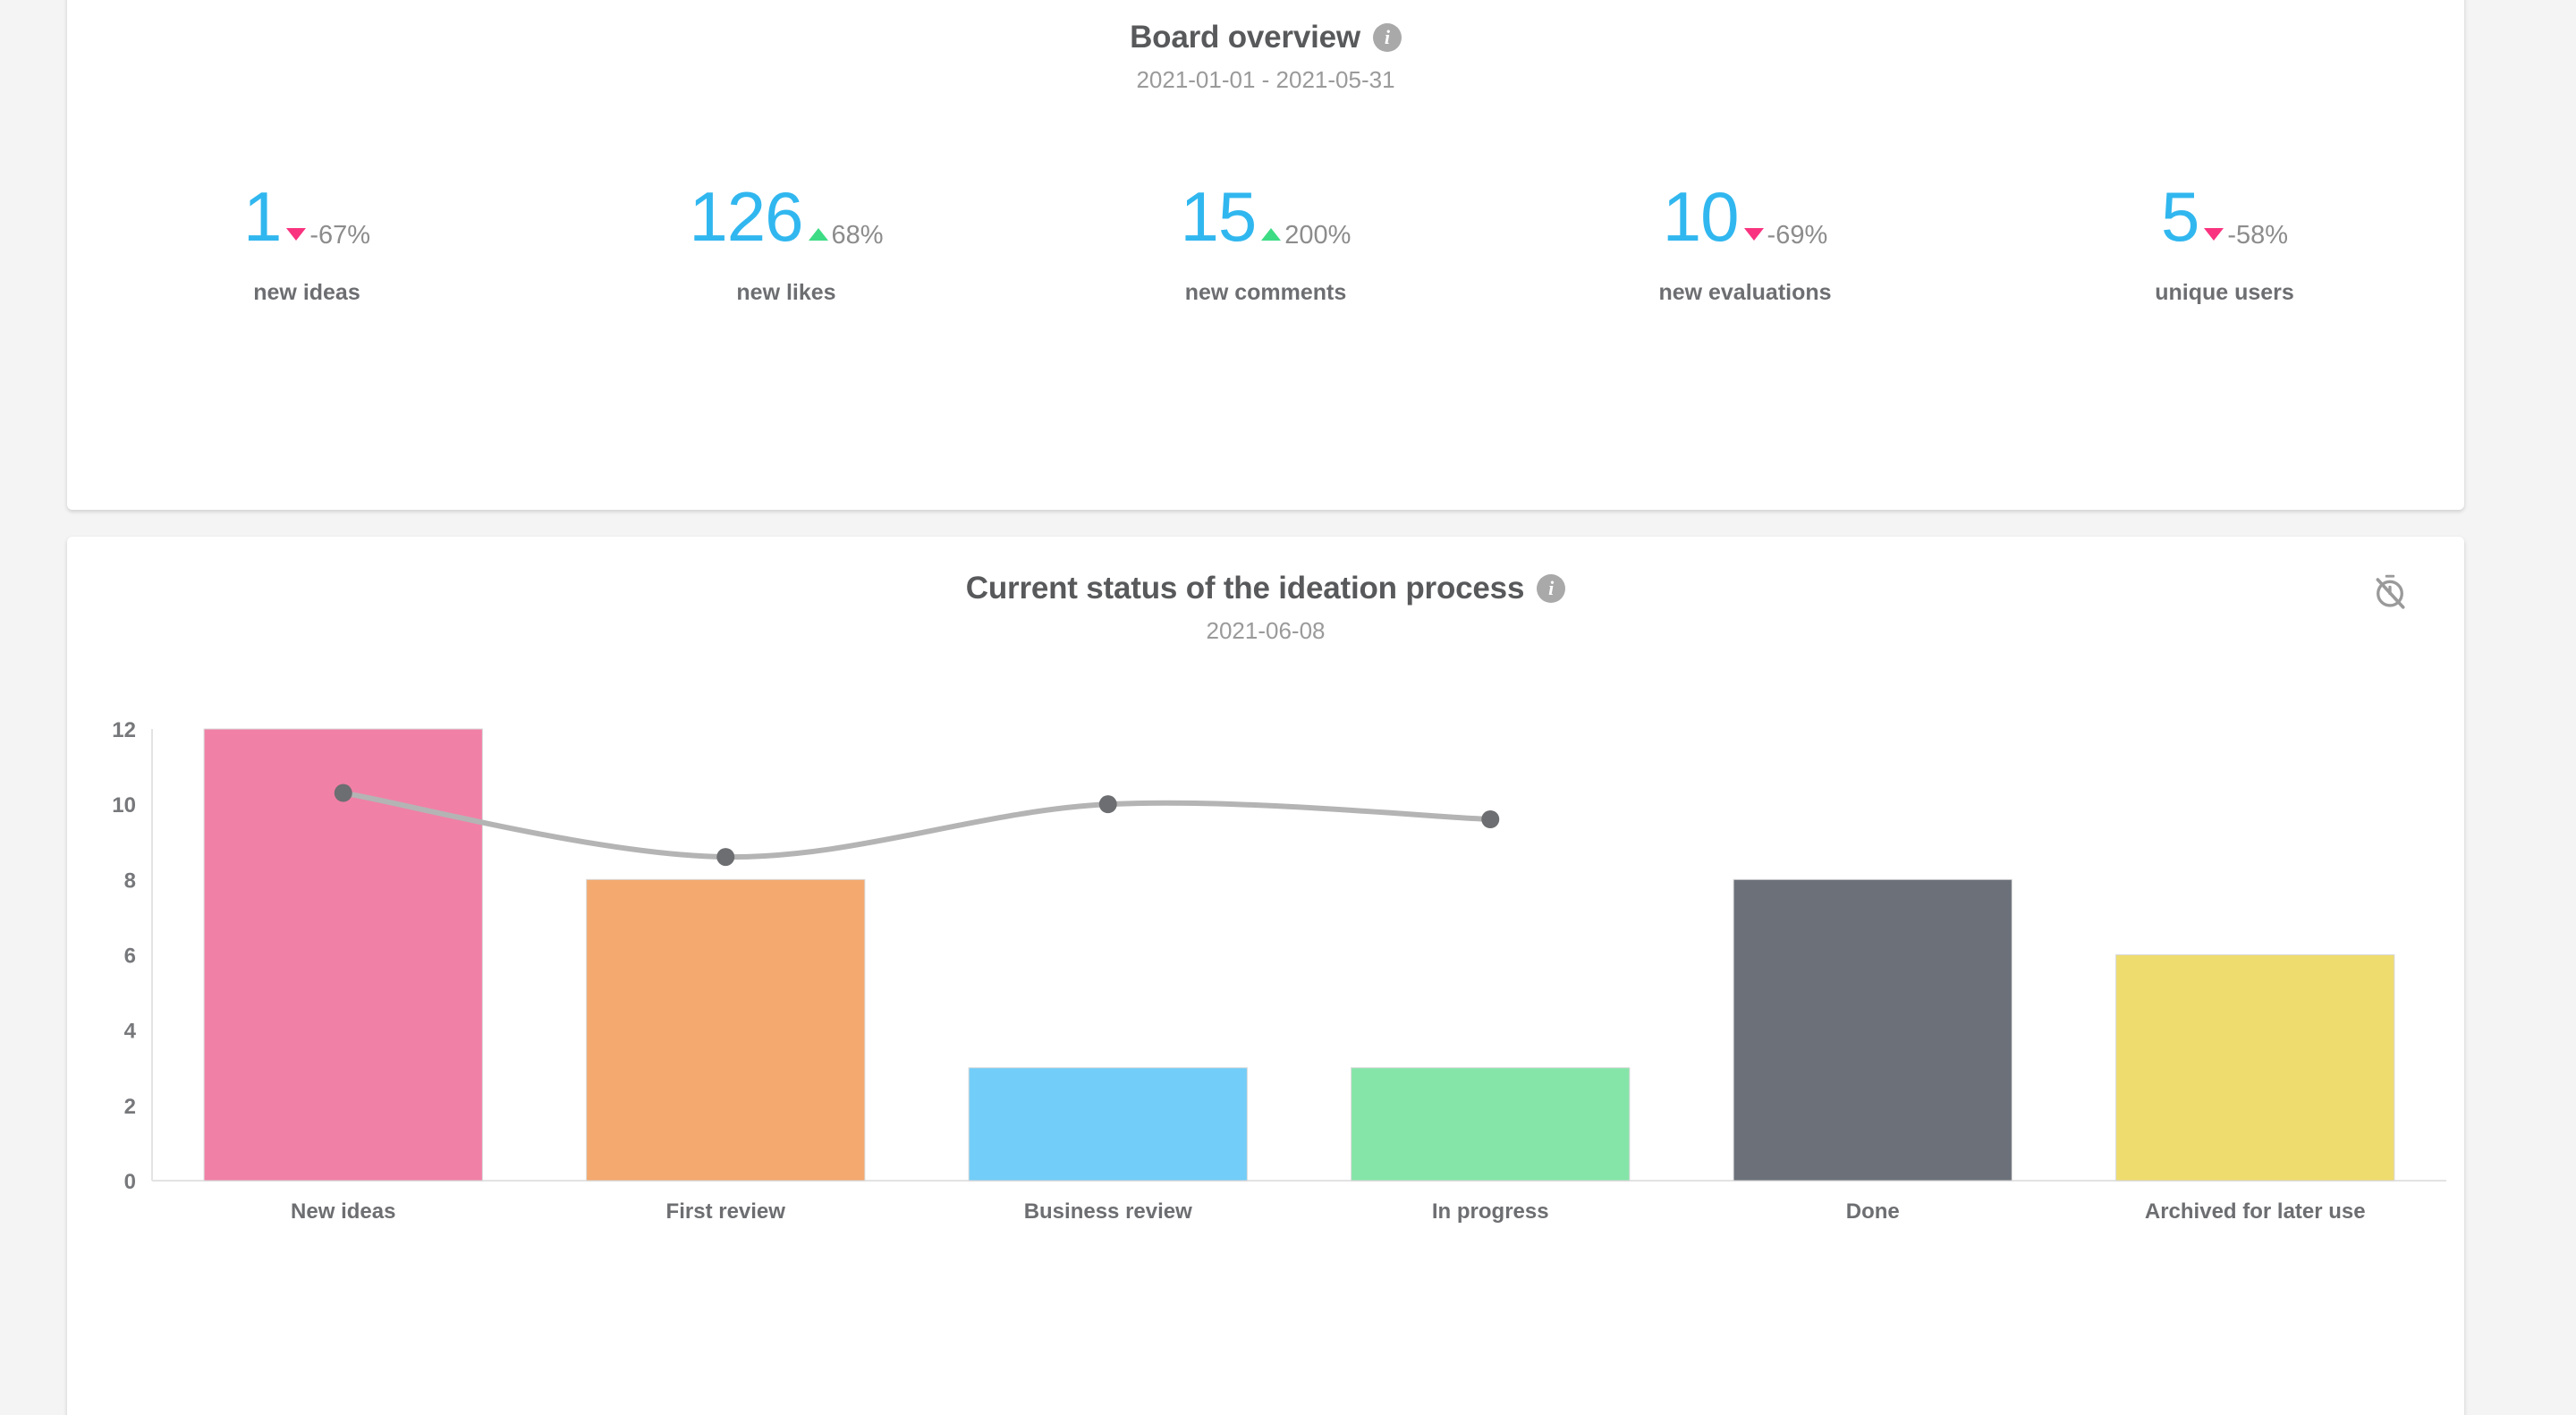 The image size is (2576, 1415). Describe the element at coordinates (2258, 235) in the screenshot. I see `kpi-delta-value: -58%` at that location.